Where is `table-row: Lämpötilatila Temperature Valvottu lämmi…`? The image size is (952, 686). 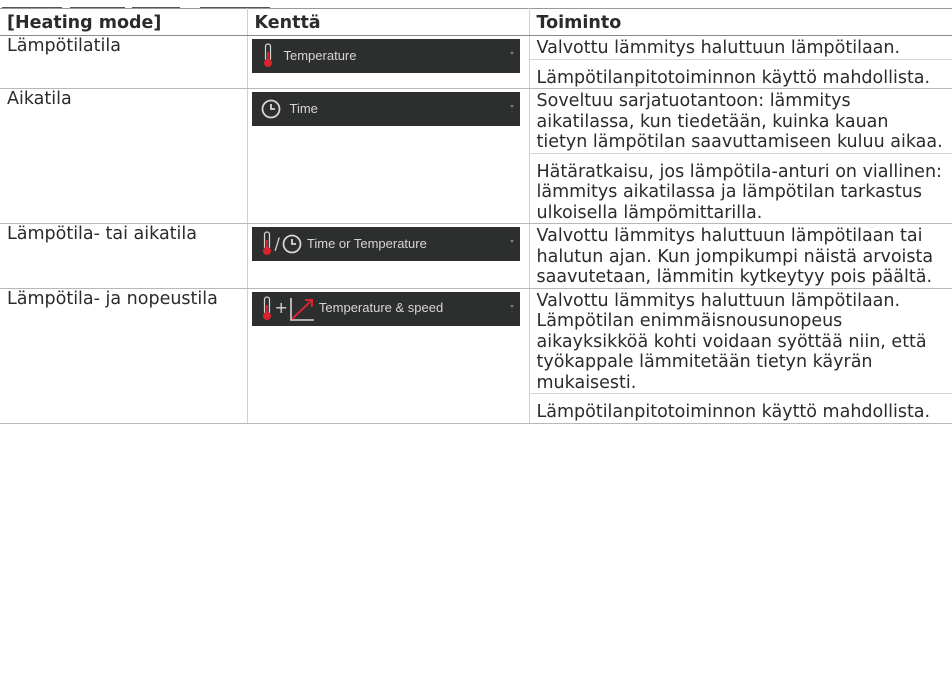
table-row: Lämpötilatila Temperature Valvottu lämmi… is located at coordinates (476, 62).